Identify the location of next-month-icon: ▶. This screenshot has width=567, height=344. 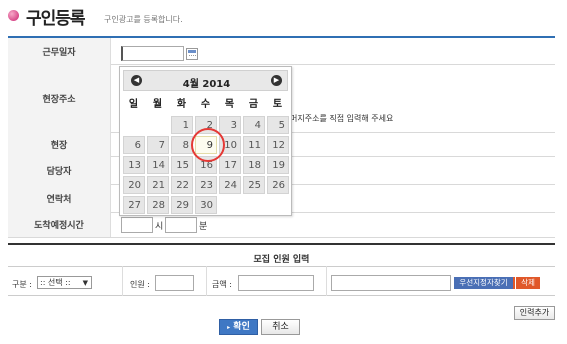
(276, 80).